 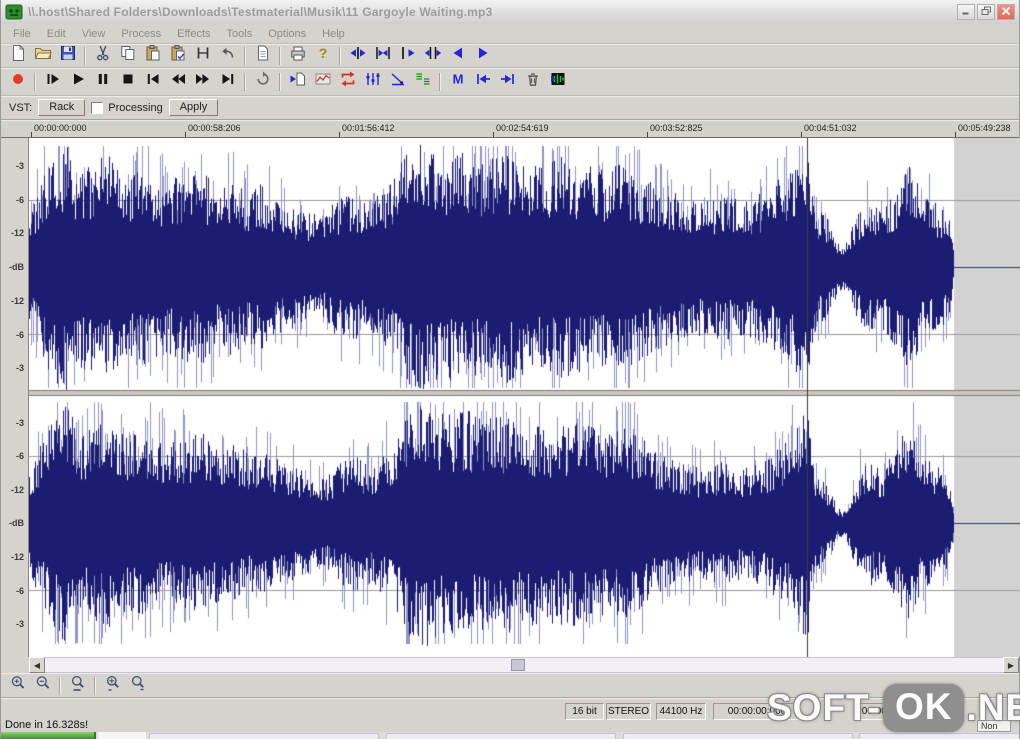 What do you see at coordinates (112, 686) in the screenshot?
I see `zoom-all-button` at bounding box center [112, 686].